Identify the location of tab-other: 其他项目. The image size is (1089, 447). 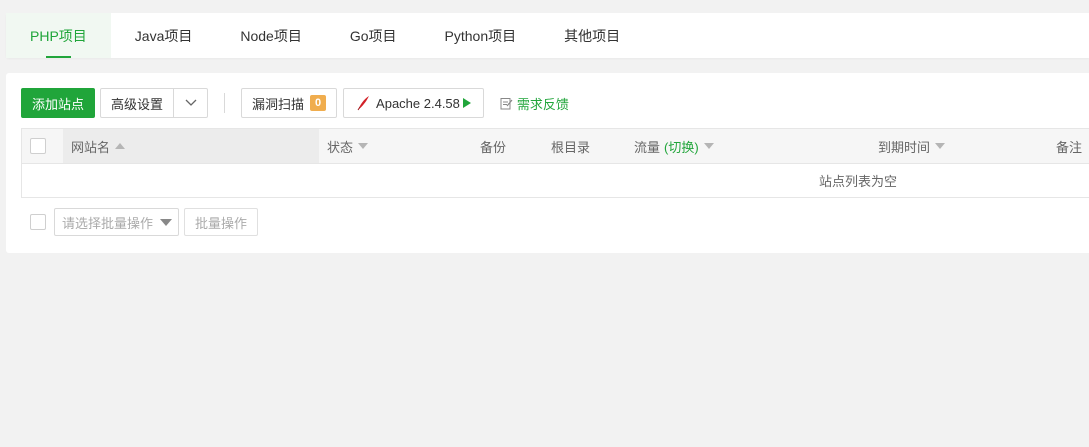
(592, 35).